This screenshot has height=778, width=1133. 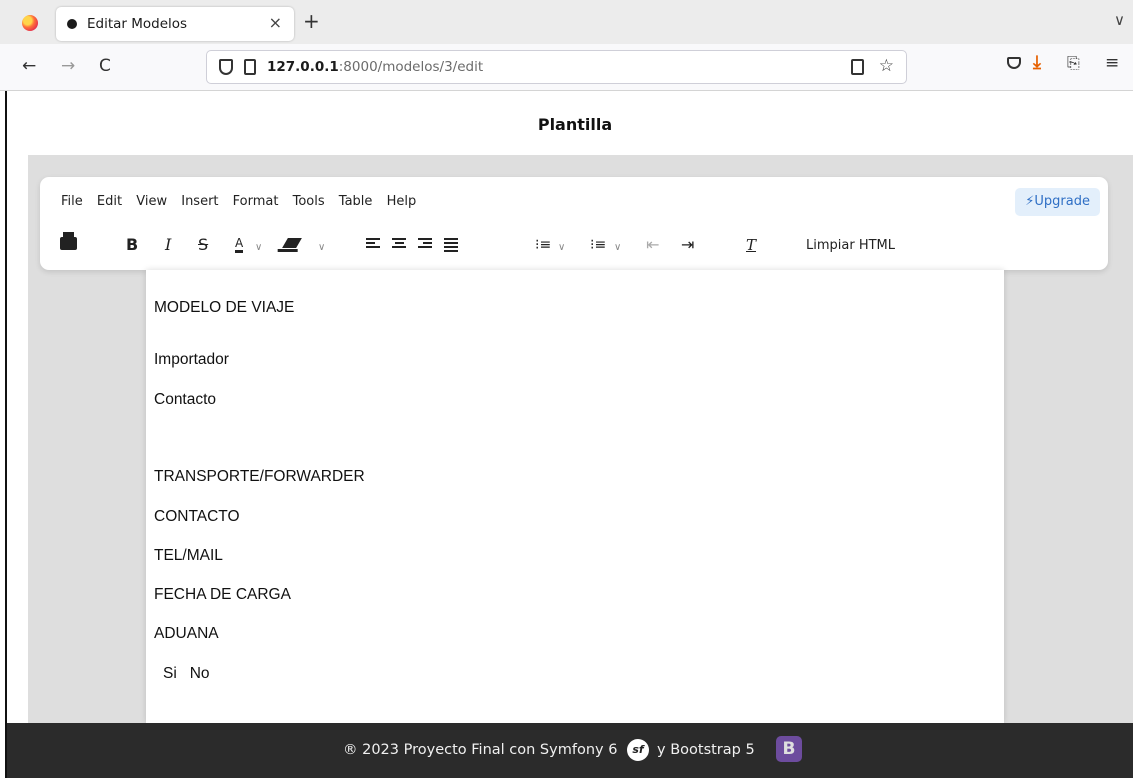 What do you see at coordinates (1037, 62) in the screenshot?
I see `download-icon: ⤓` at bounding box center [1037, 62].